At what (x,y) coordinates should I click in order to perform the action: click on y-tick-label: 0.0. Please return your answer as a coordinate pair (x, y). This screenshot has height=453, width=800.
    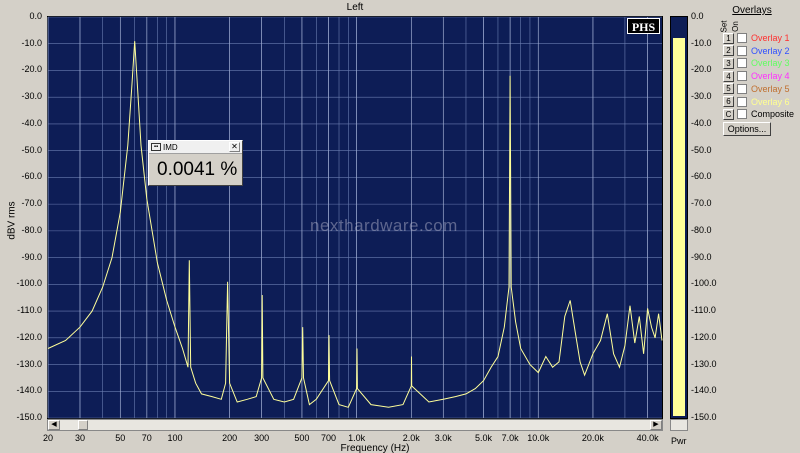
    Looking at the image, I should click on (35, 16).